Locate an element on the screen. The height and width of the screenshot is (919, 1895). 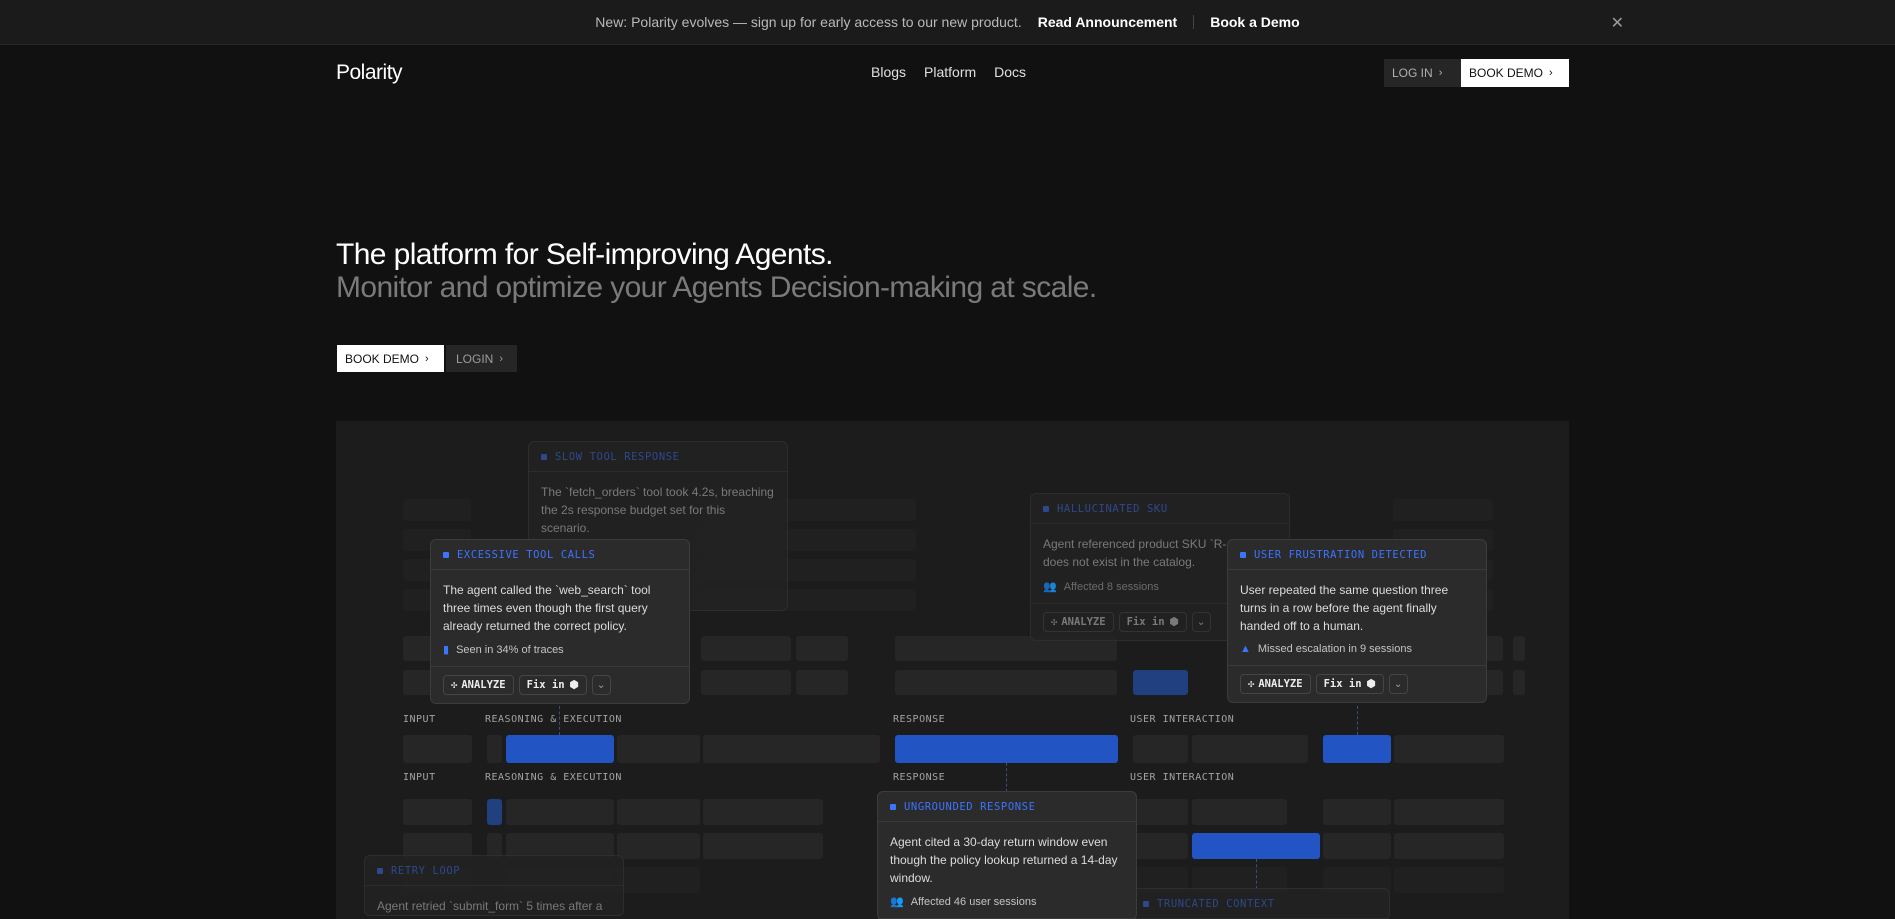
login-label: LOG IN is located at coordinates (1412, 73).